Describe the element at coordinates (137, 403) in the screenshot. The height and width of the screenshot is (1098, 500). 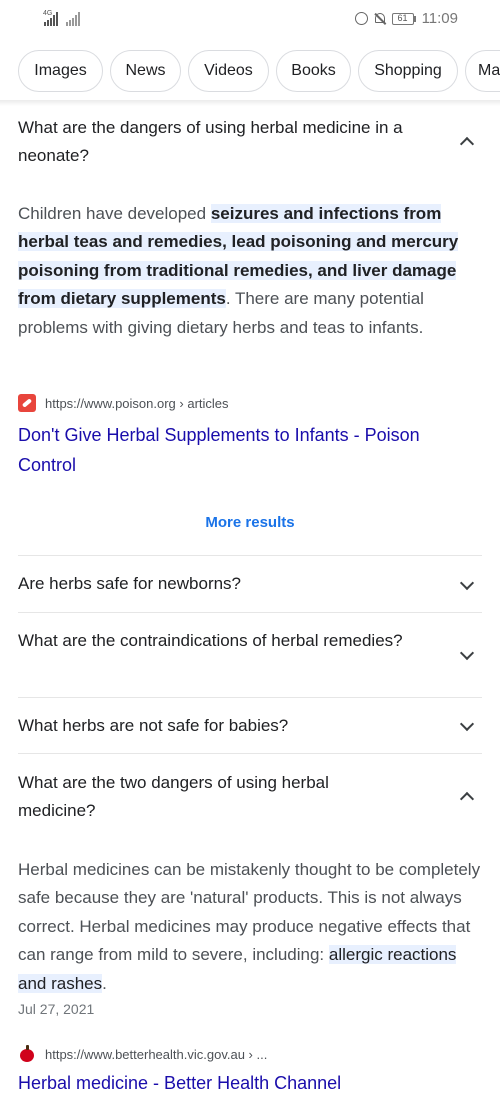
I see `source-url: https://www.poison.org › articles` at that location.